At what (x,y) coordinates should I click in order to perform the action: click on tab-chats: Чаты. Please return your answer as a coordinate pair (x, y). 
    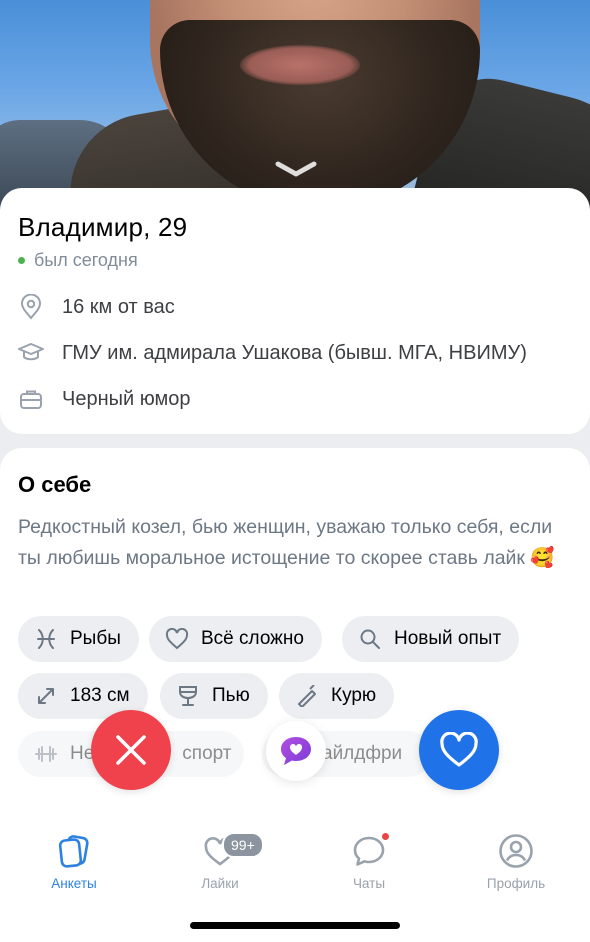
    Looking at the image, I should click on (369, 859).